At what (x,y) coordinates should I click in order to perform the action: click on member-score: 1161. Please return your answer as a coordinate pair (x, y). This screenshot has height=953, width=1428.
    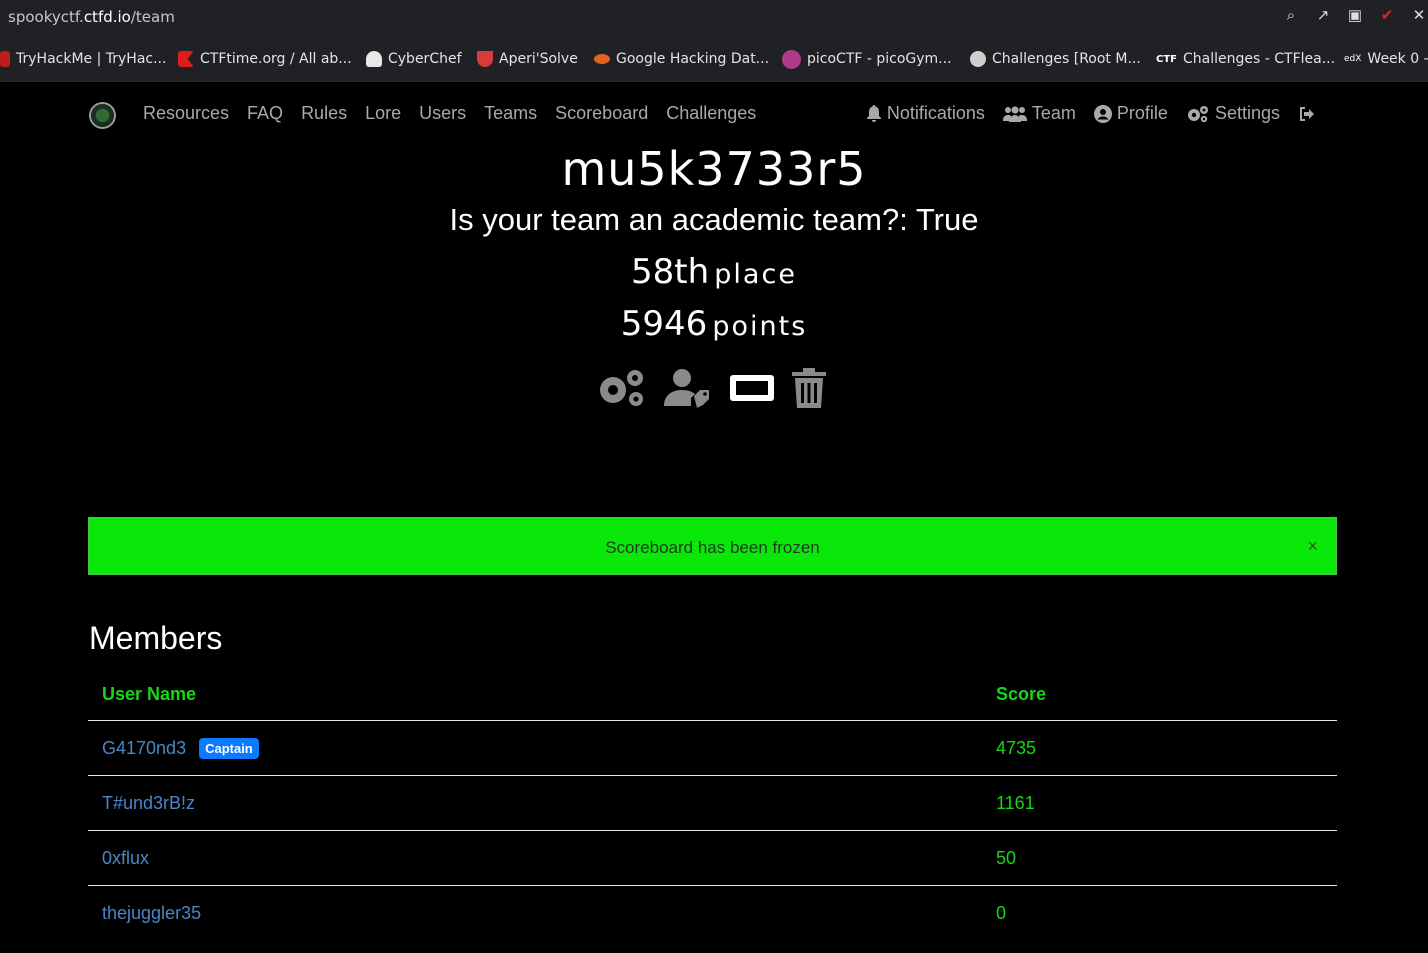
    Looking at the image, I should click on (1015, 803).